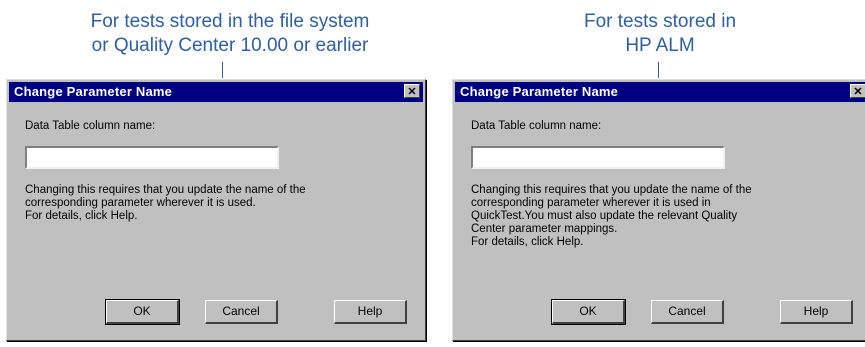  What do you see at coordinates (230, 21) in the screenshot?
I see `left-caption-line-1: For tests stored in the file system` at bounding box center [230, 21].